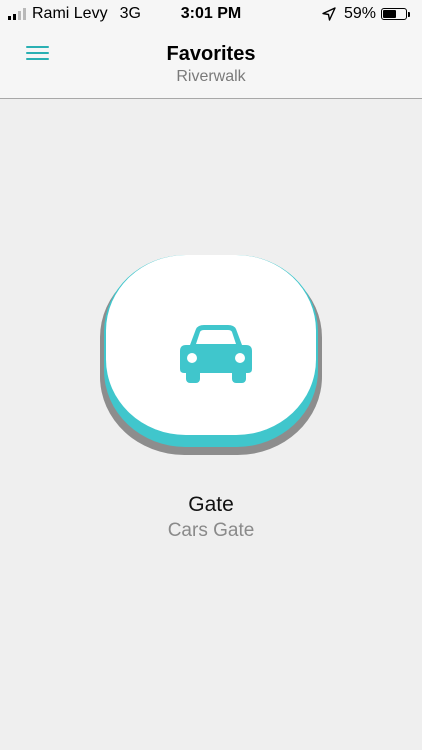 This screenshot has height=750, width=422. I want to click on favorite-sublabel: Cars Gate, so click(211, 530).